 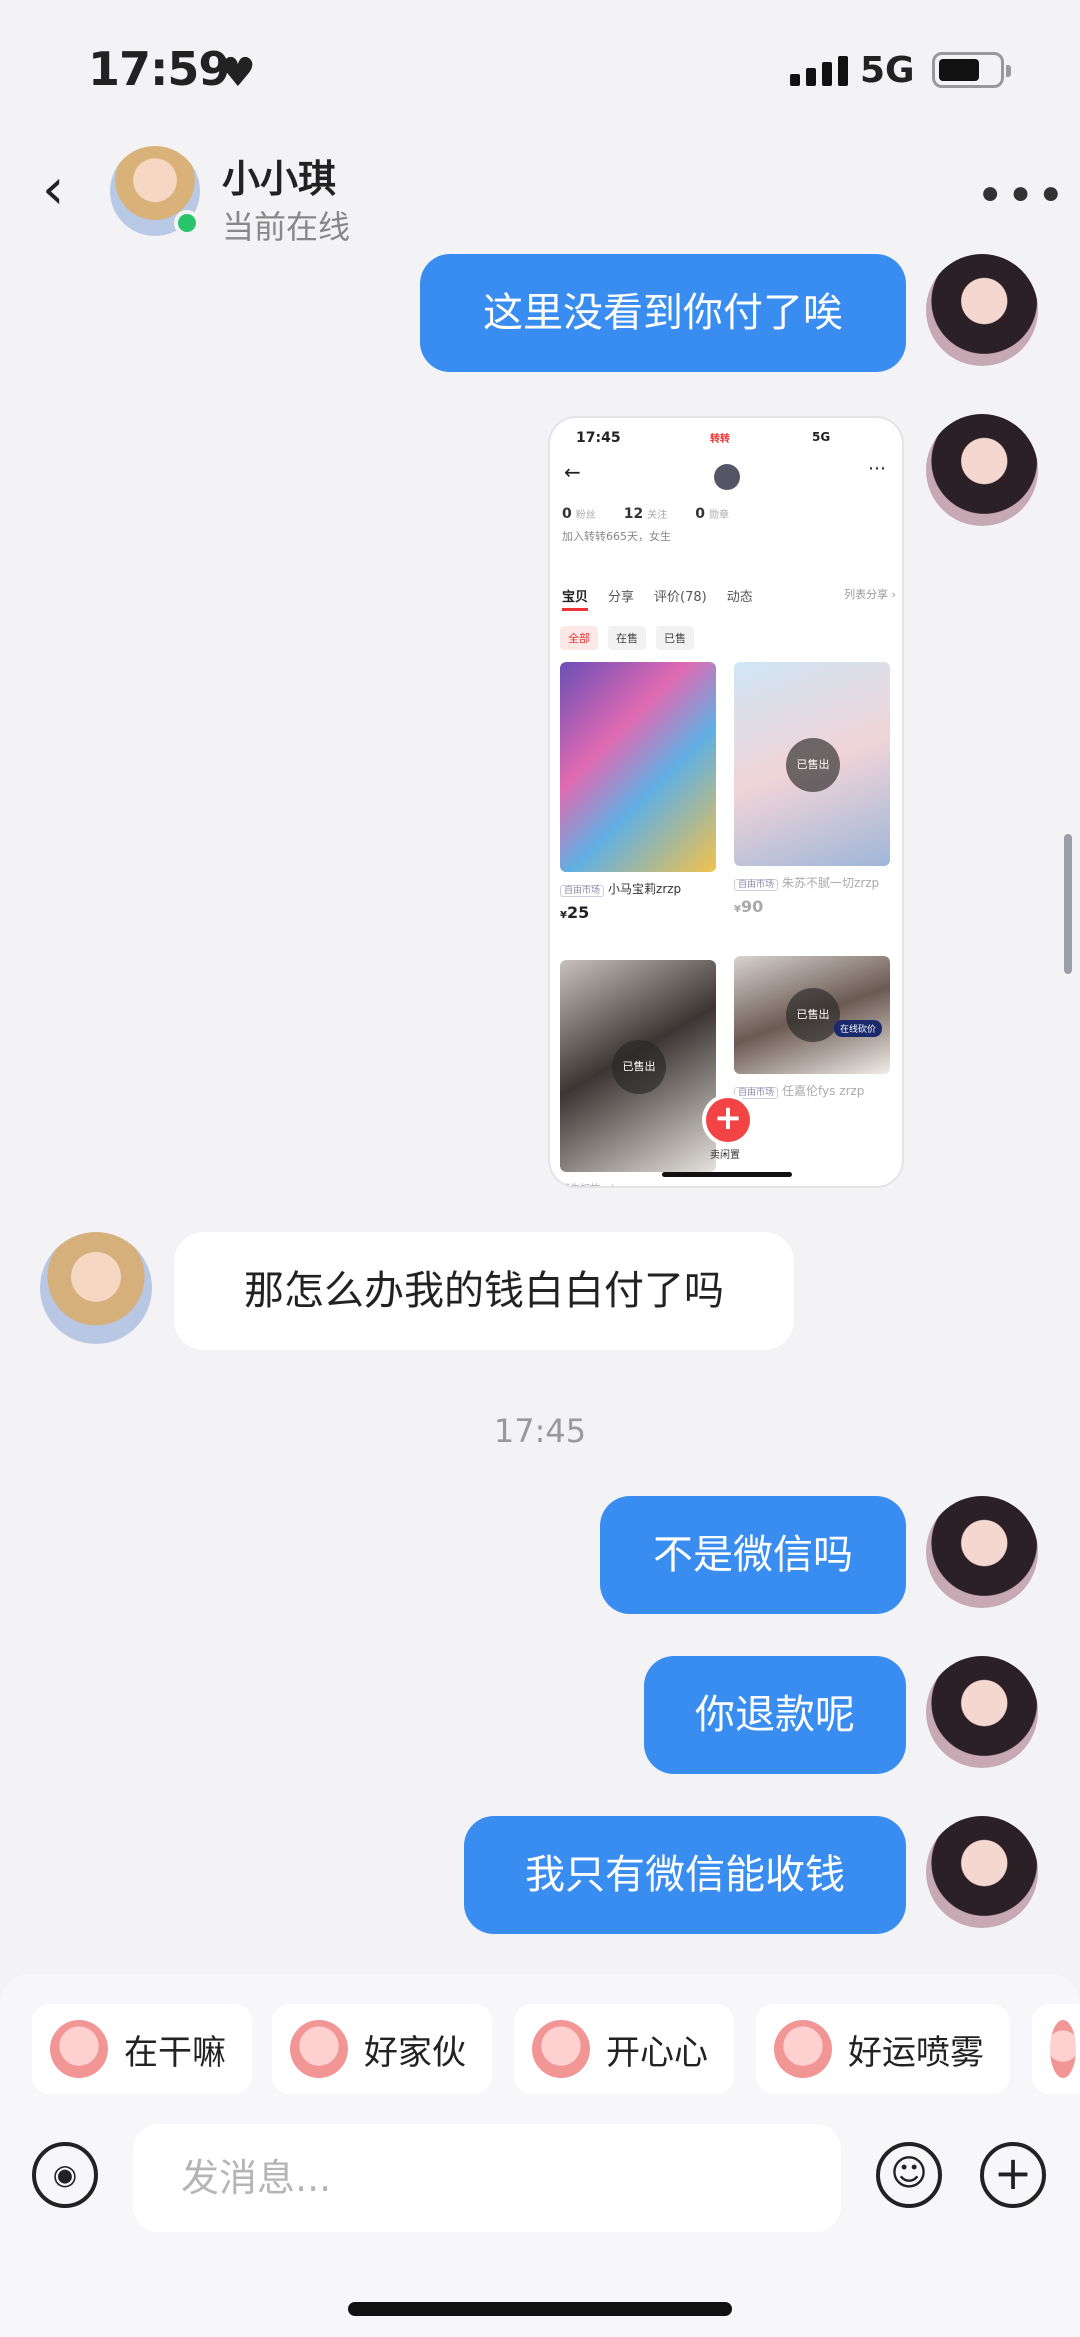 I want to click on peer-status: 当前在线, so click(x=286, y=227).